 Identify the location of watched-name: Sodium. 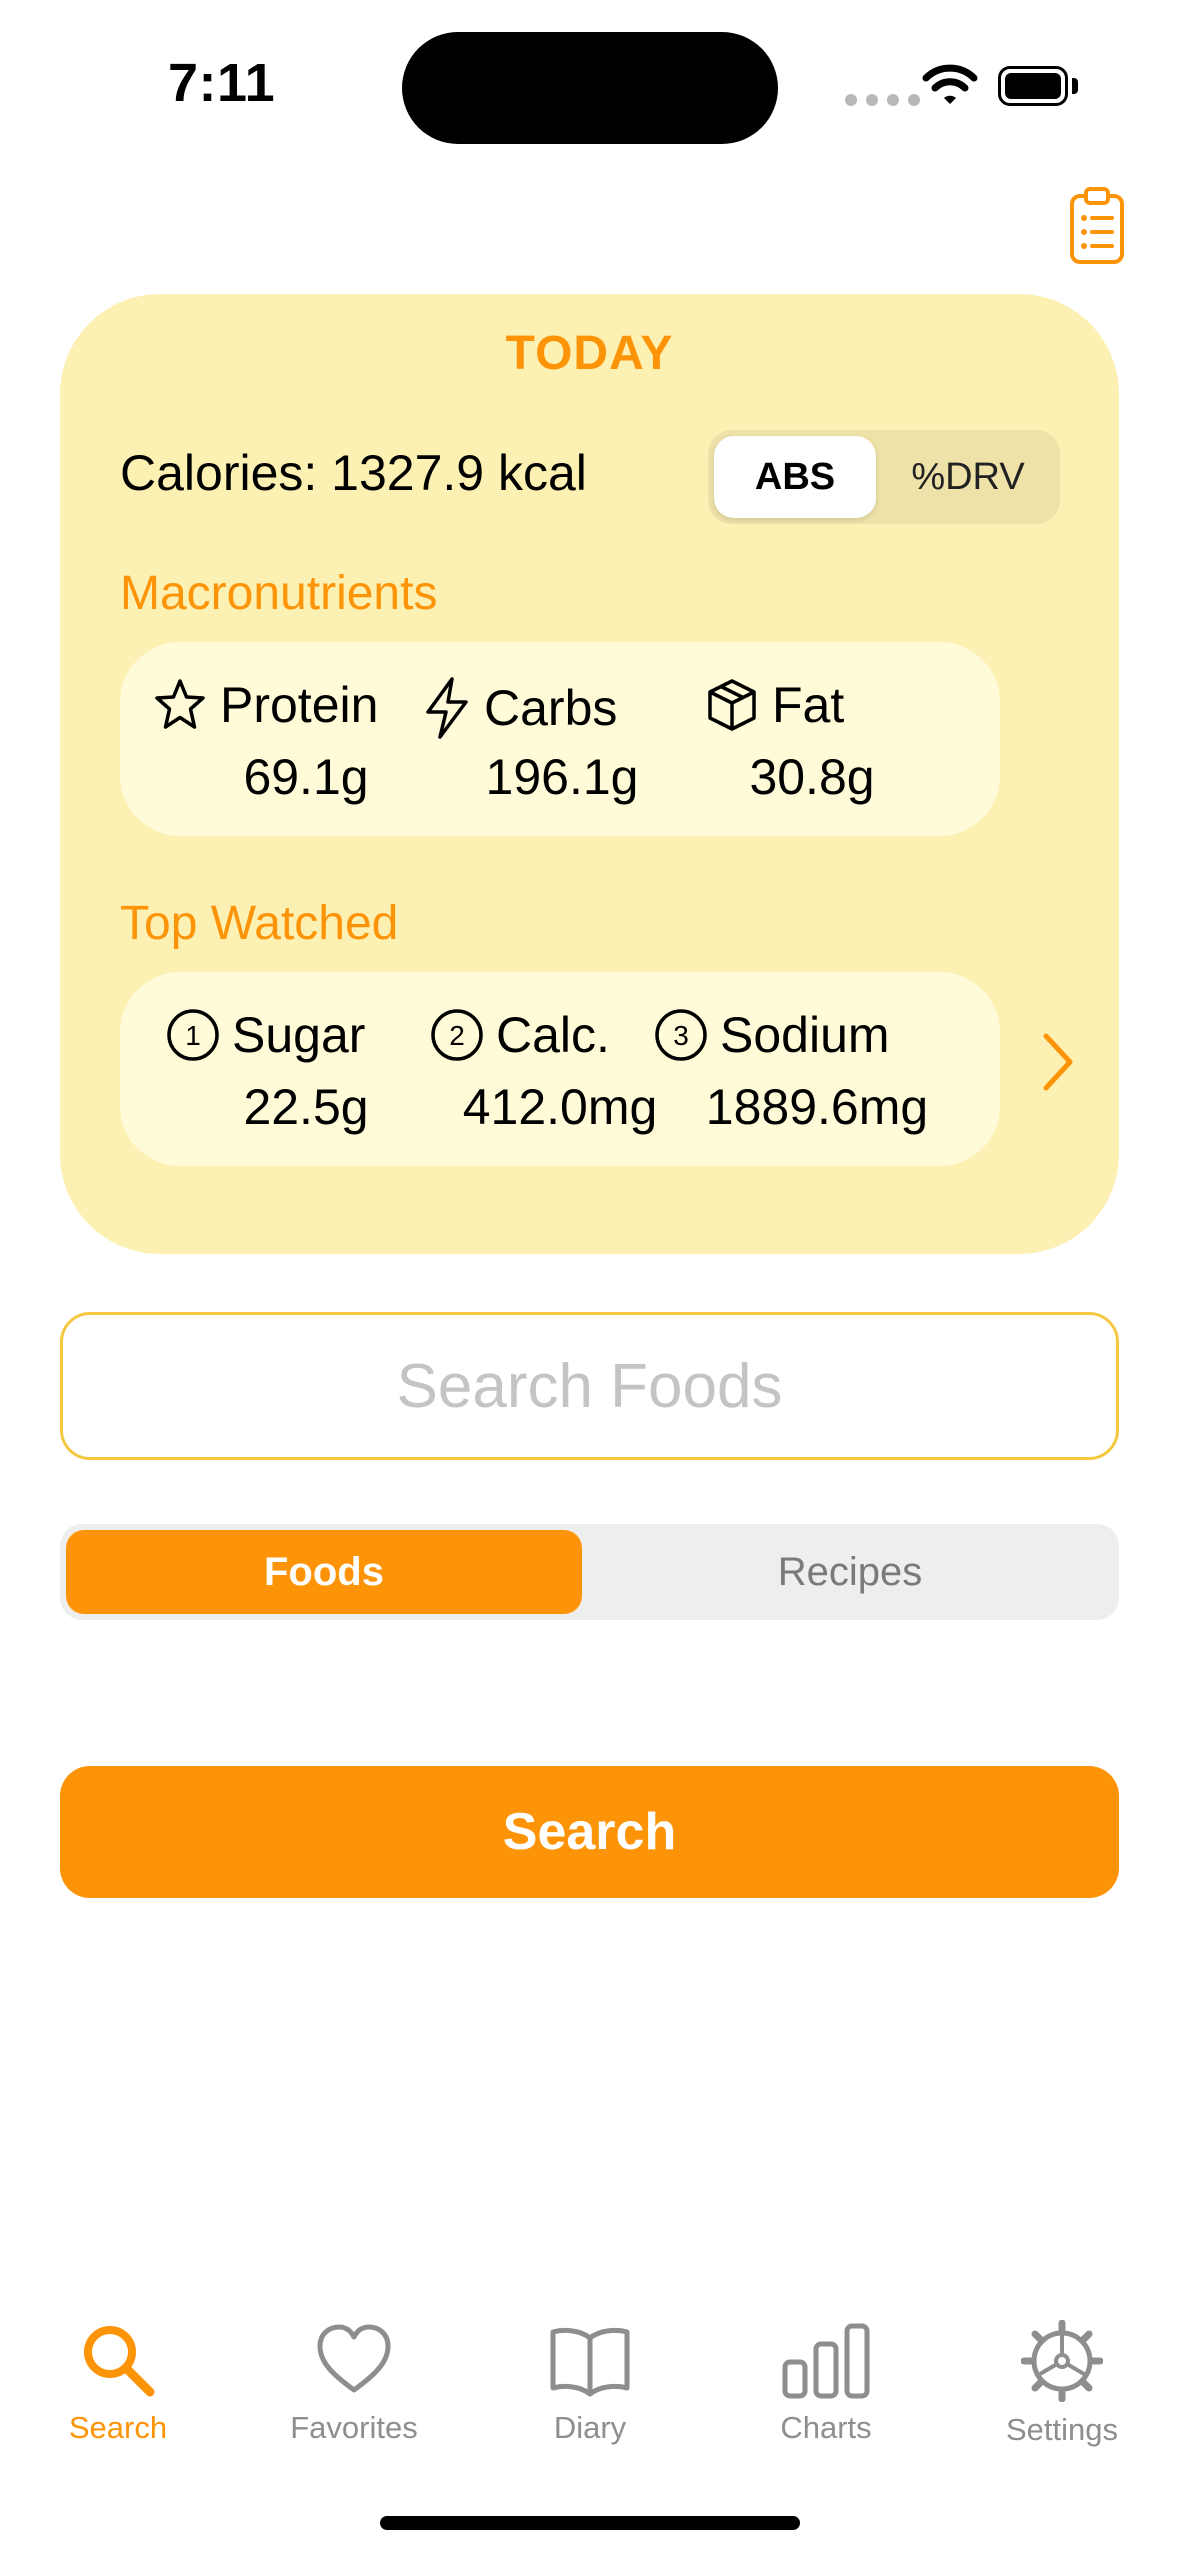
(805, 1035).